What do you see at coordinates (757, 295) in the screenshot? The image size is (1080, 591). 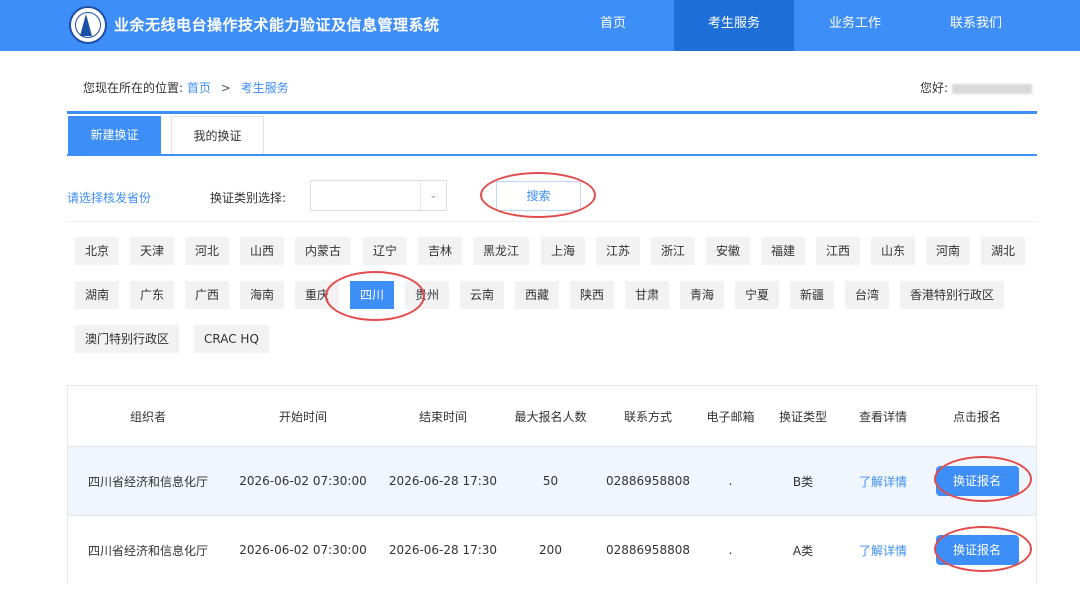 I see `province-tag: 宁夏` at bounding box center [757, 295].